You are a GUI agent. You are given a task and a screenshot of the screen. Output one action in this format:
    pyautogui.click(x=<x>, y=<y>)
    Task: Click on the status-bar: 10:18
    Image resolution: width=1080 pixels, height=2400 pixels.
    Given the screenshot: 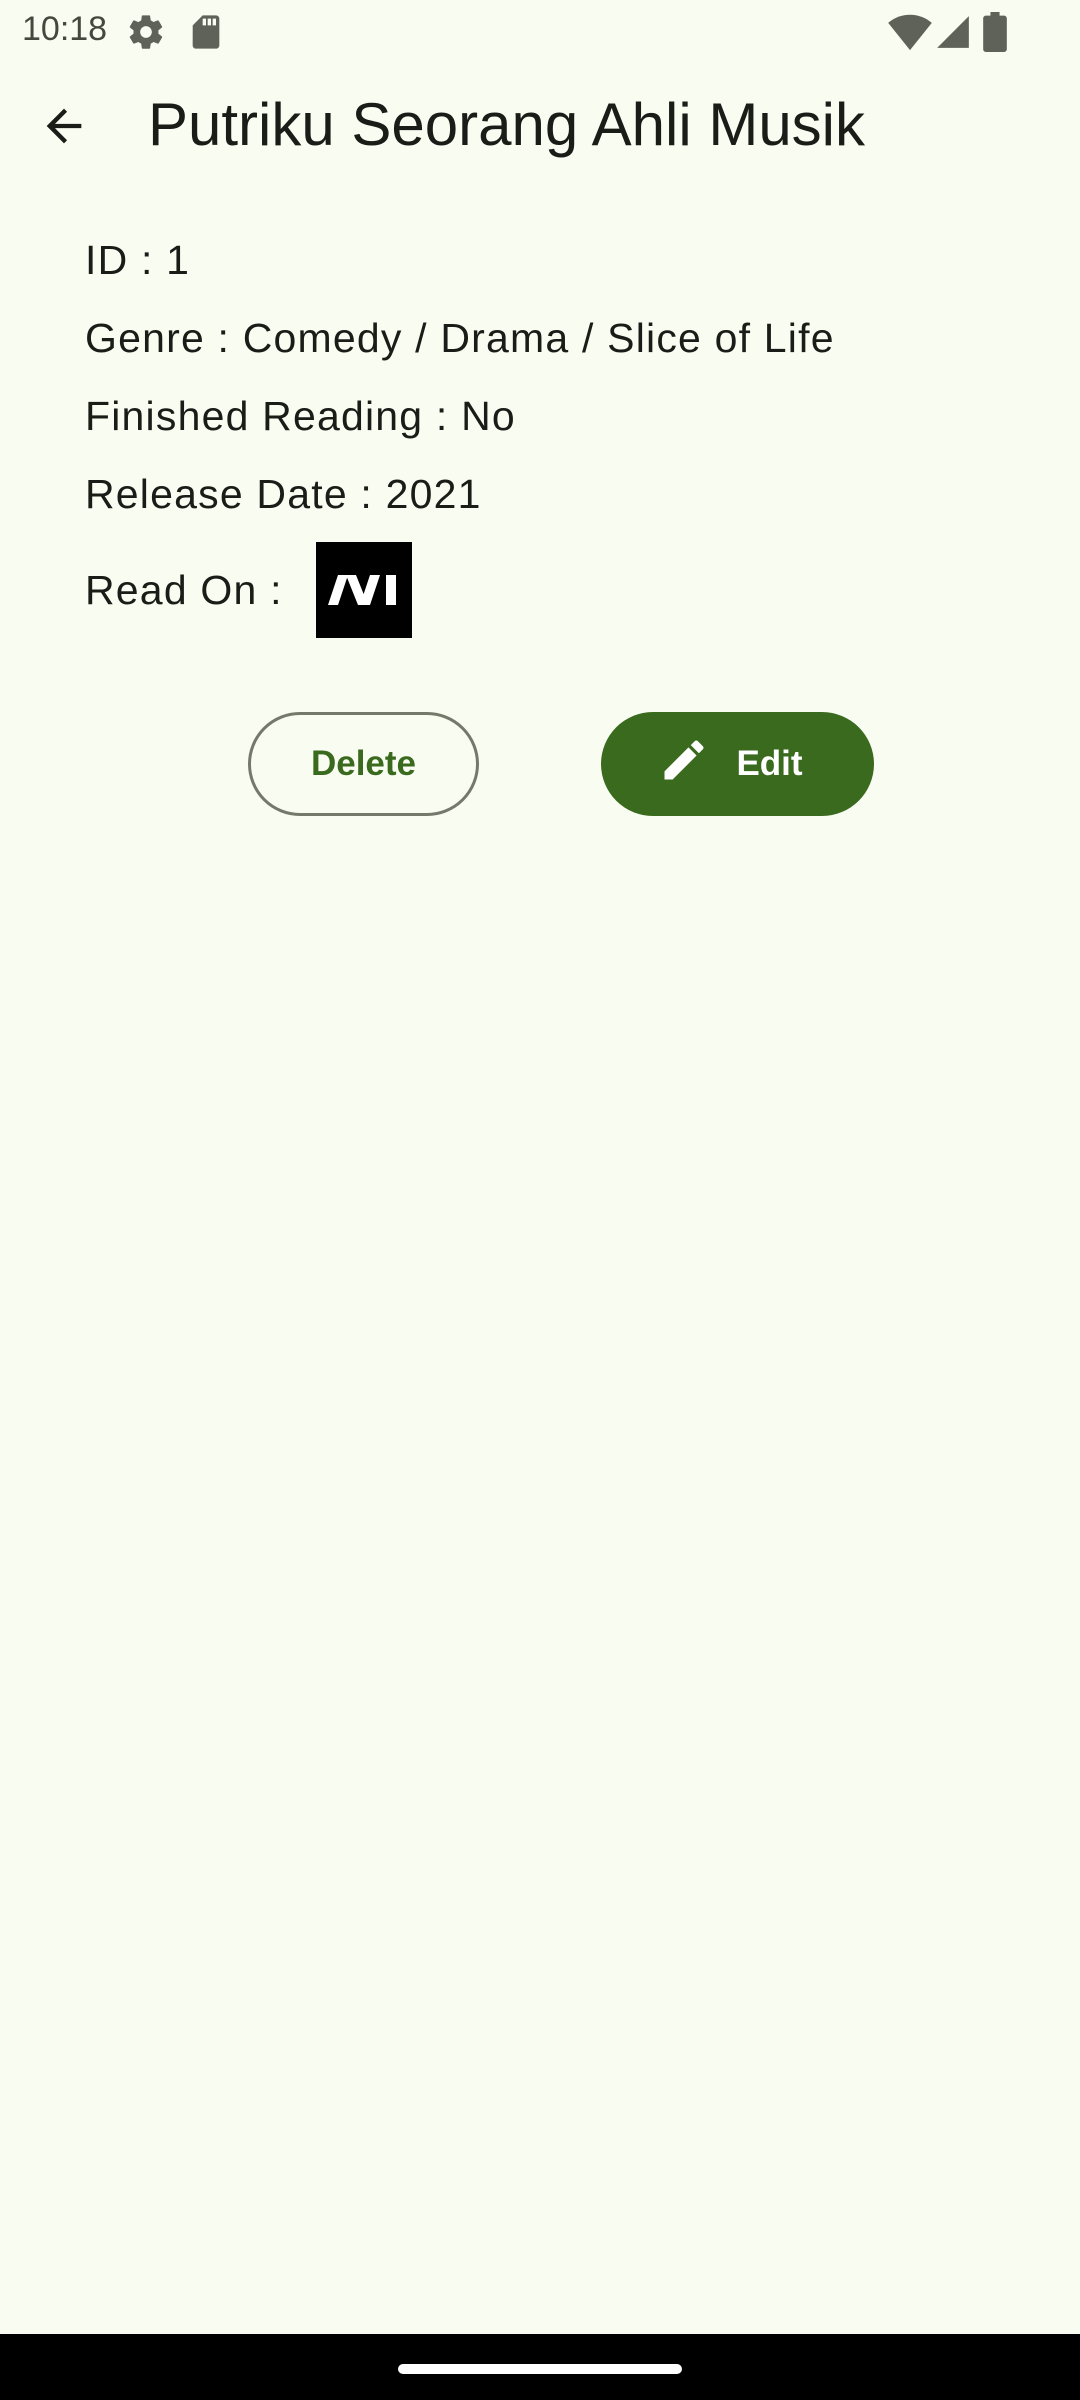 What is the action you would take?
    pyautogui.click(x=540, y=32)
    